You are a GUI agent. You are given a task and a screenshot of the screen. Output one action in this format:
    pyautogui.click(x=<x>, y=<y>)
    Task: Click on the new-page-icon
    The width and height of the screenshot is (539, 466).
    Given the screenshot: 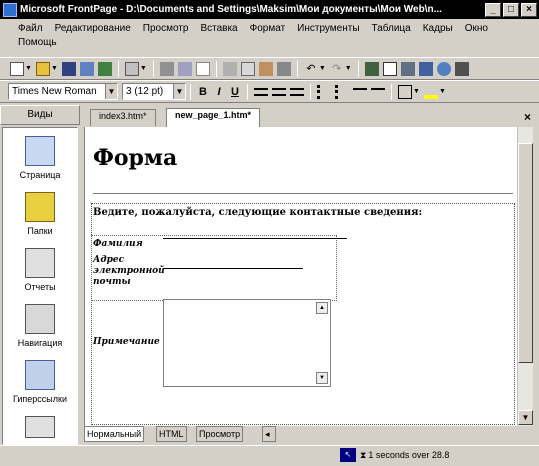 What is the action you would take?
    pyautogui.click(x=17, y=68)
    